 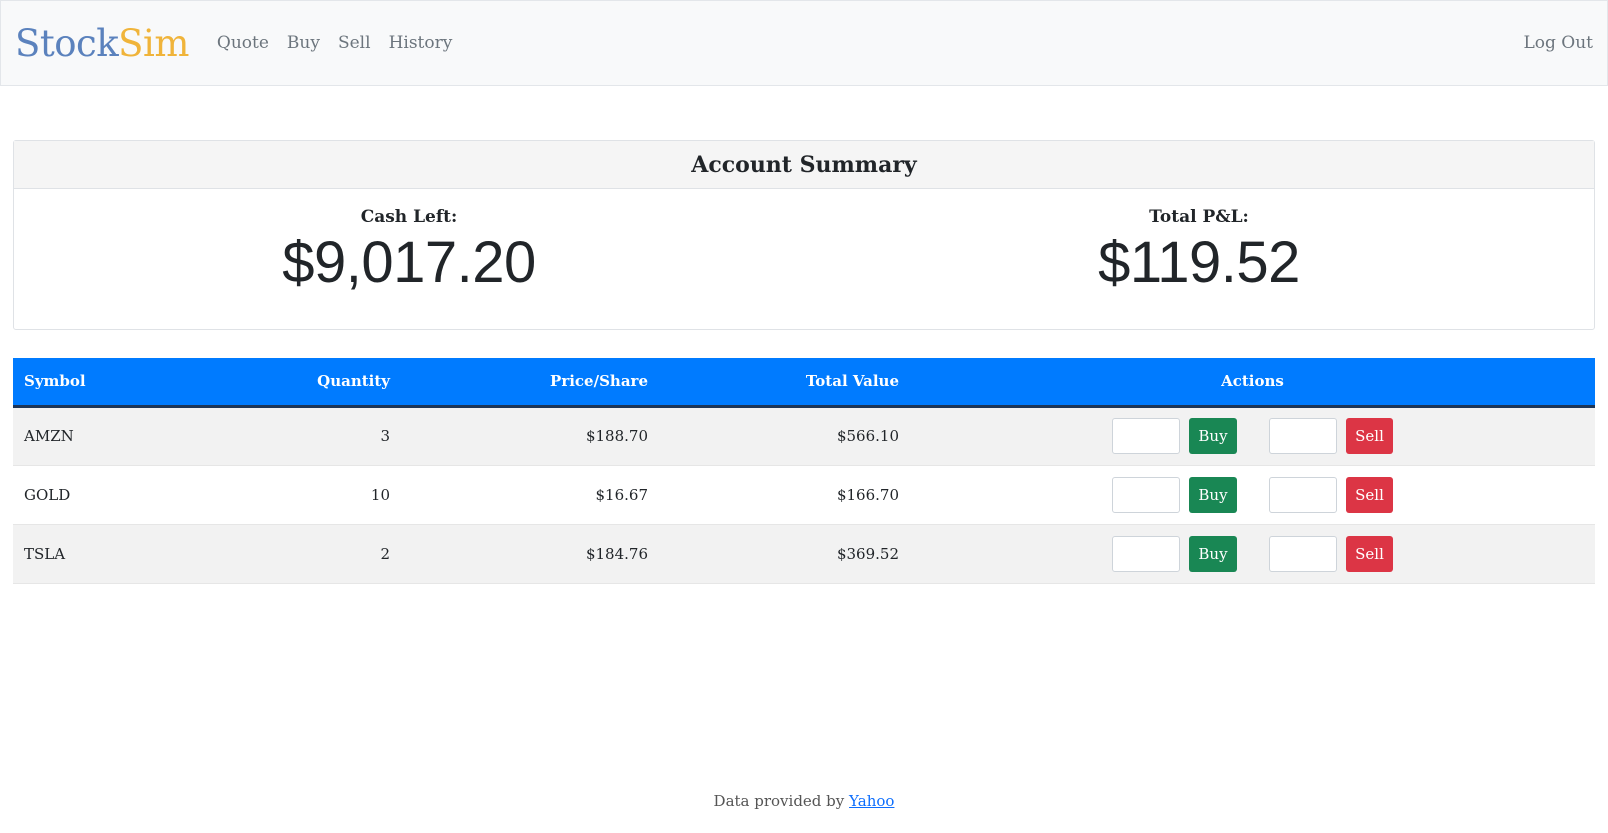 I want to click on brand-logo: StockSim, so click(x=102, y=43).